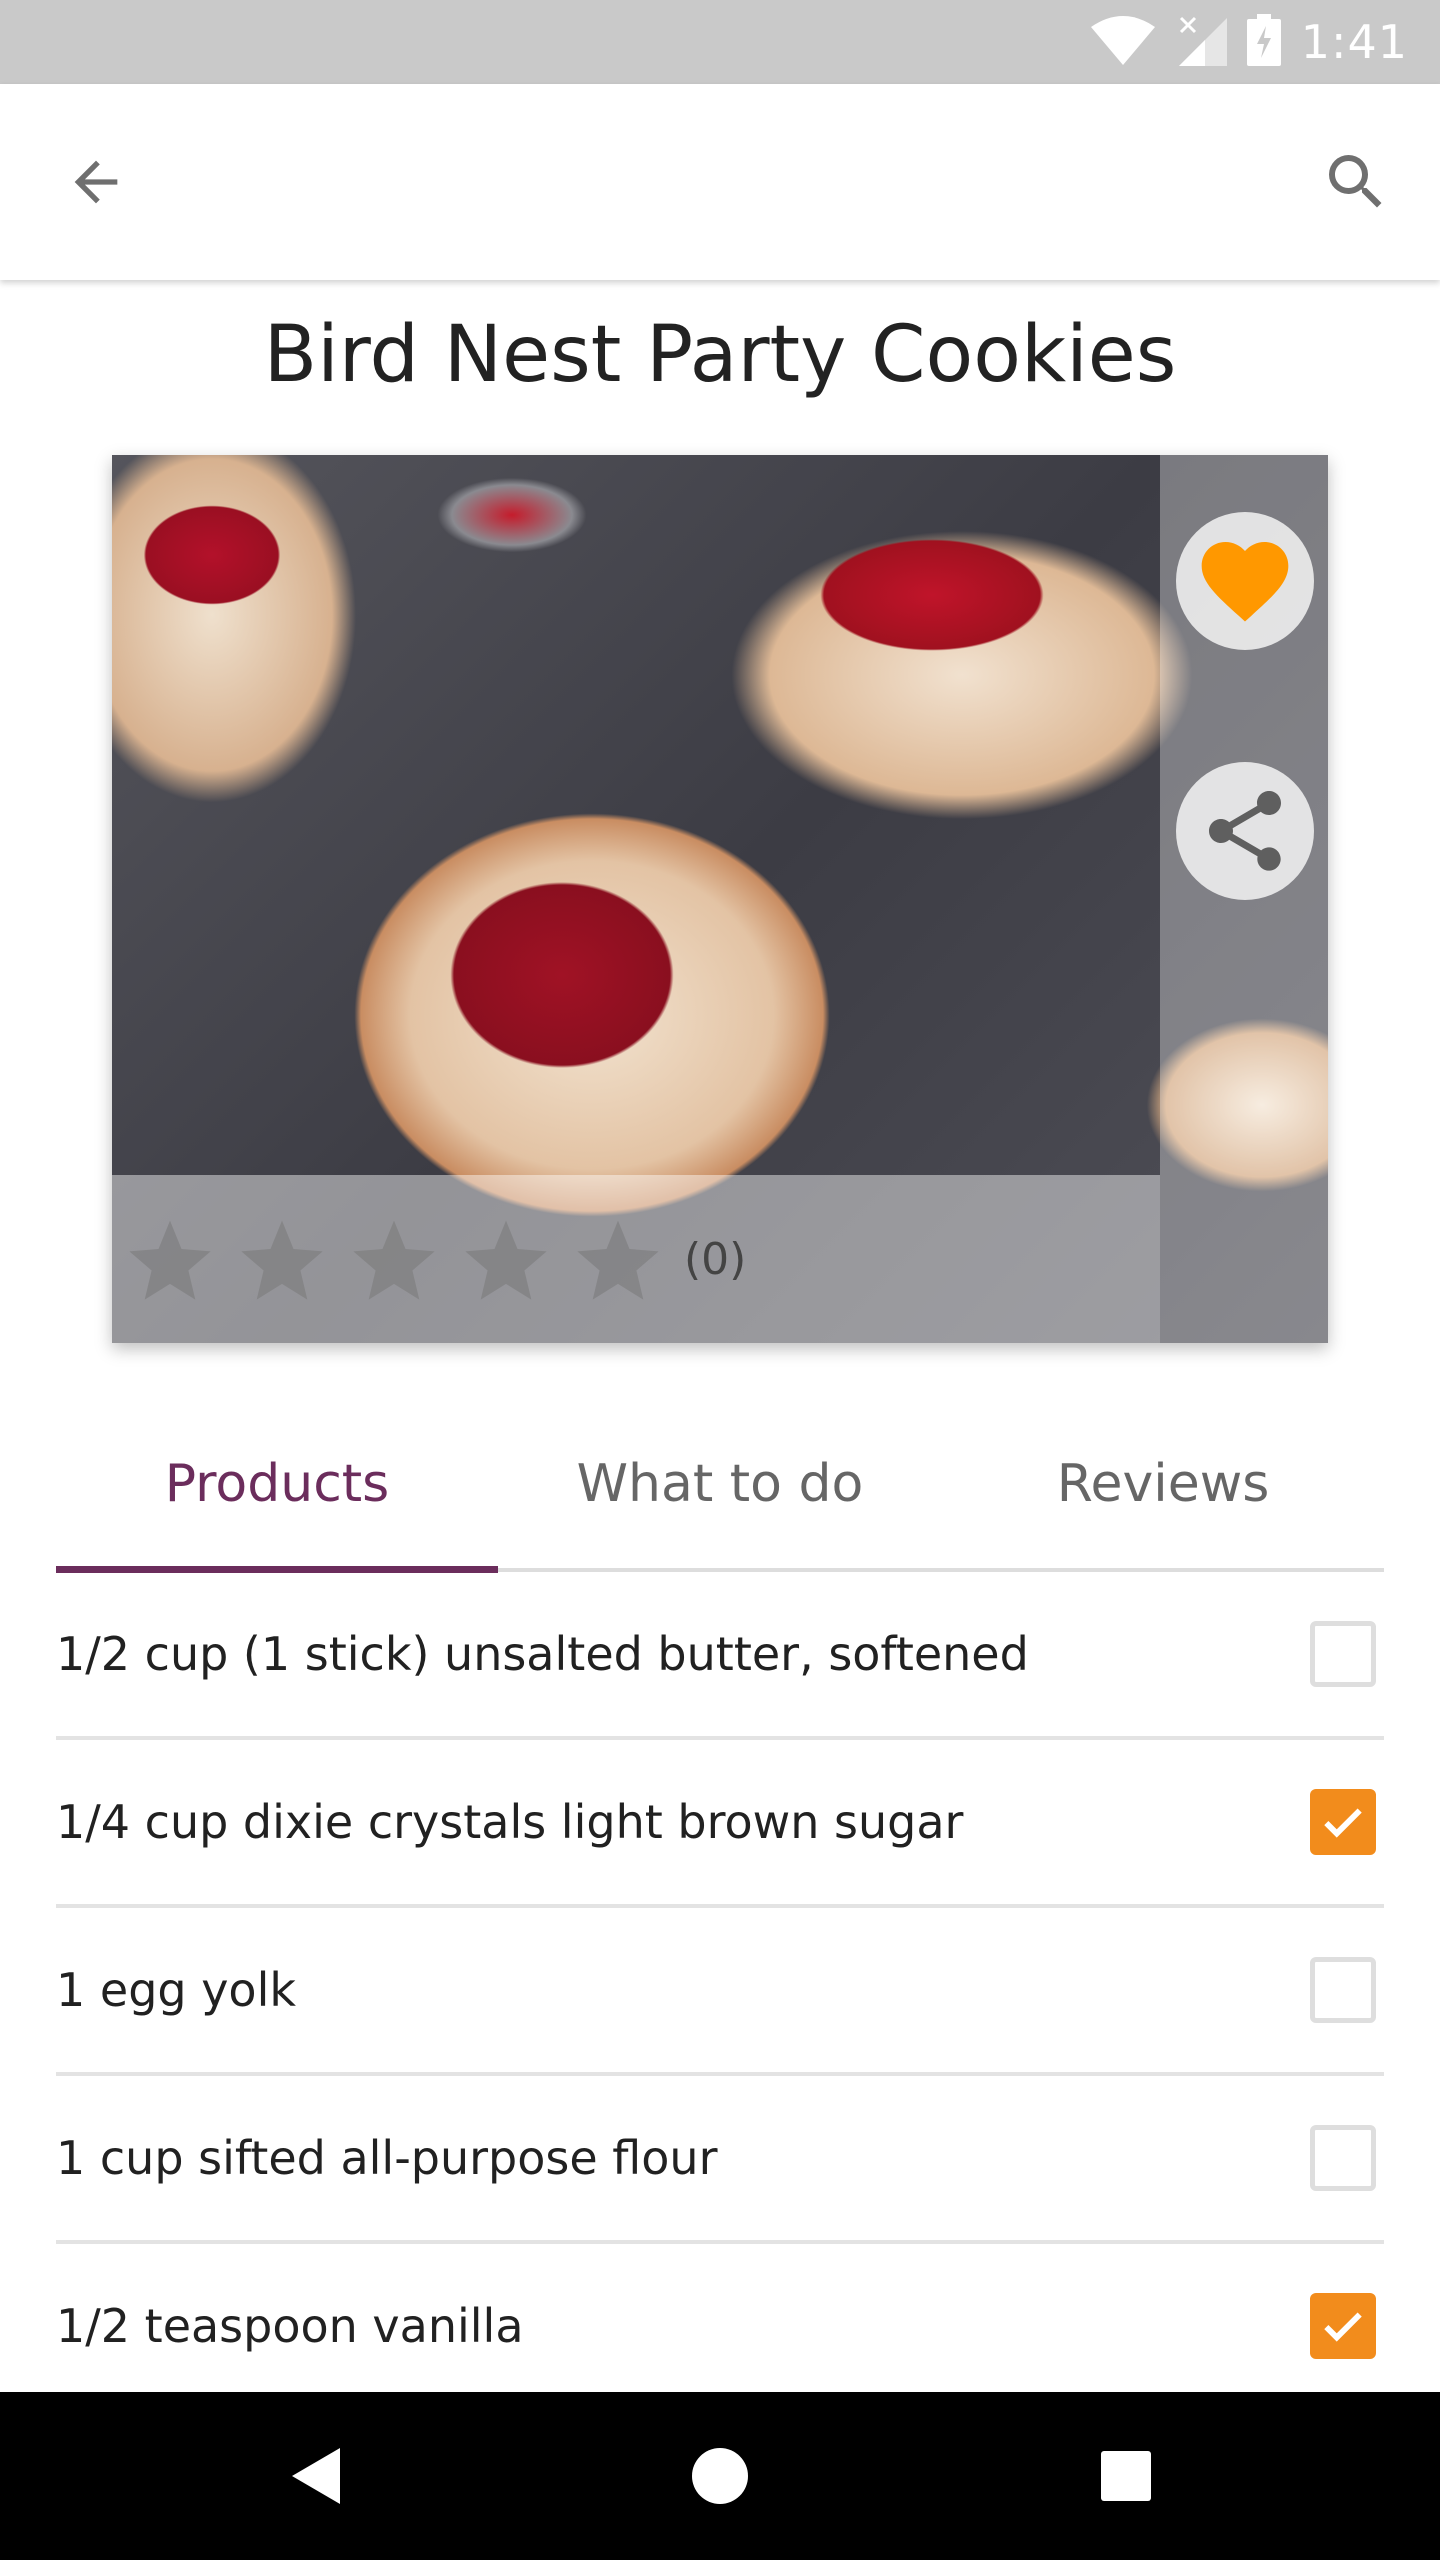 The width and height of the screenshot is (1440, 2560). I want to click on tab-what-to-do: What to do, so click(720, 1484).